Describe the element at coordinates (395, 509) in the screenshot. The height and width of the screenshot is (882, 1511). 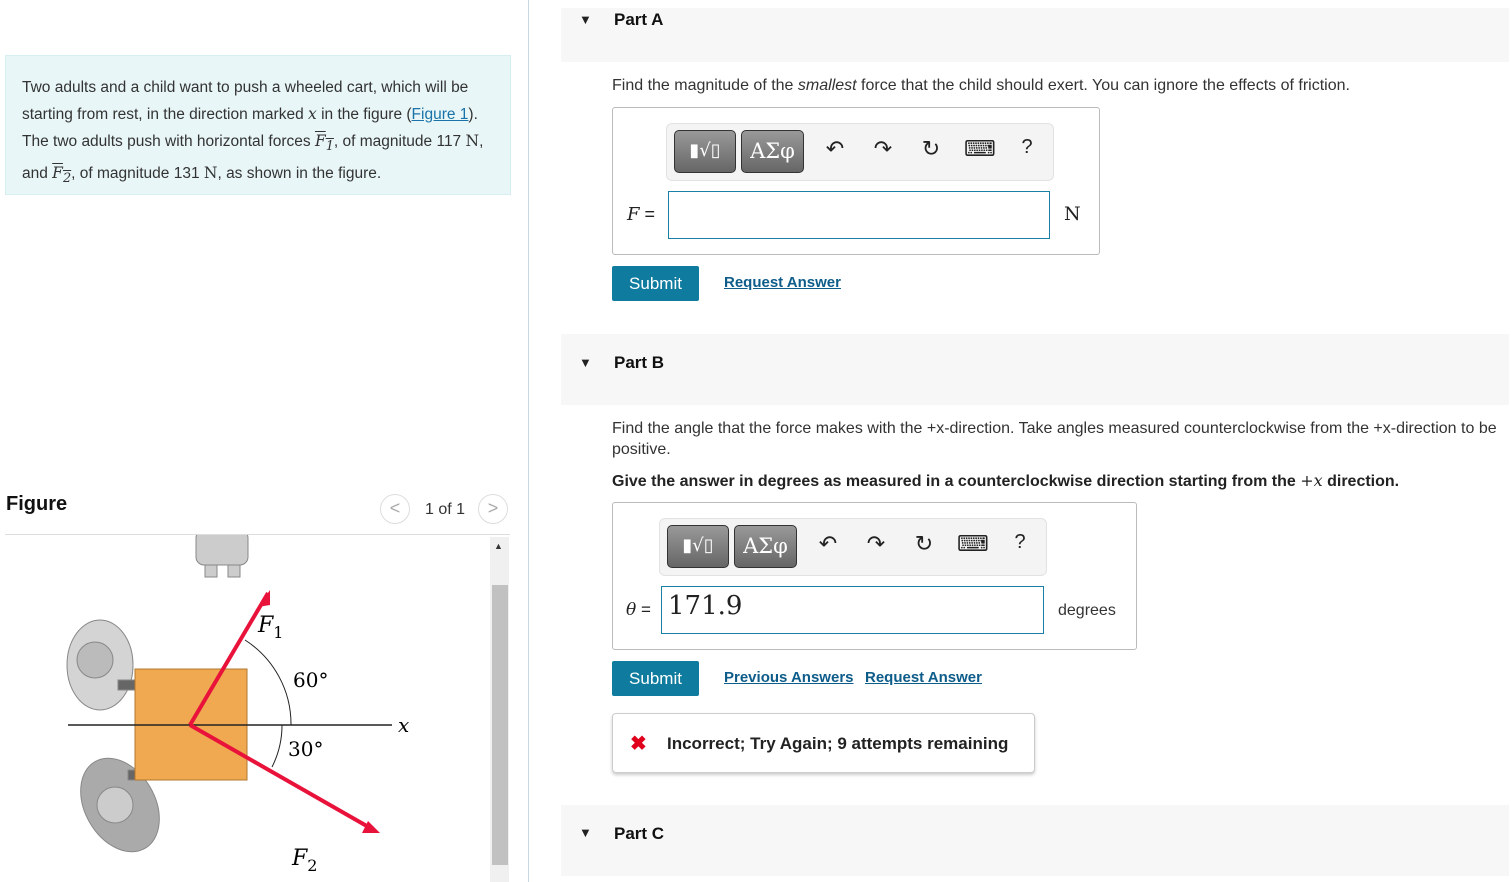
I see `prev-figure-button: <` at that location.